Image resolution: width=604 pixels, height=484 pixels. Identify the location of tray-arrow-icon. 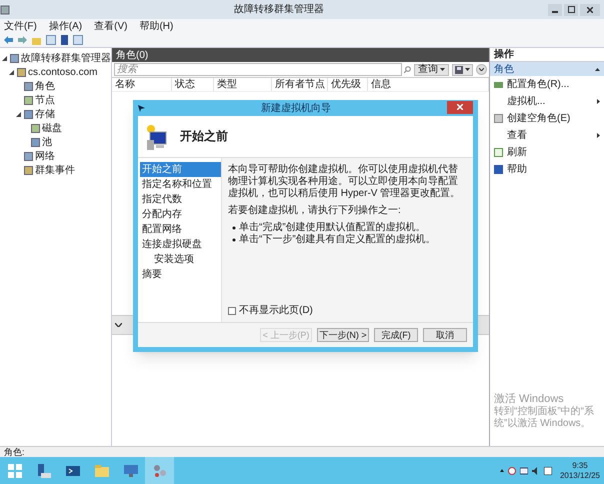
(502, 470).